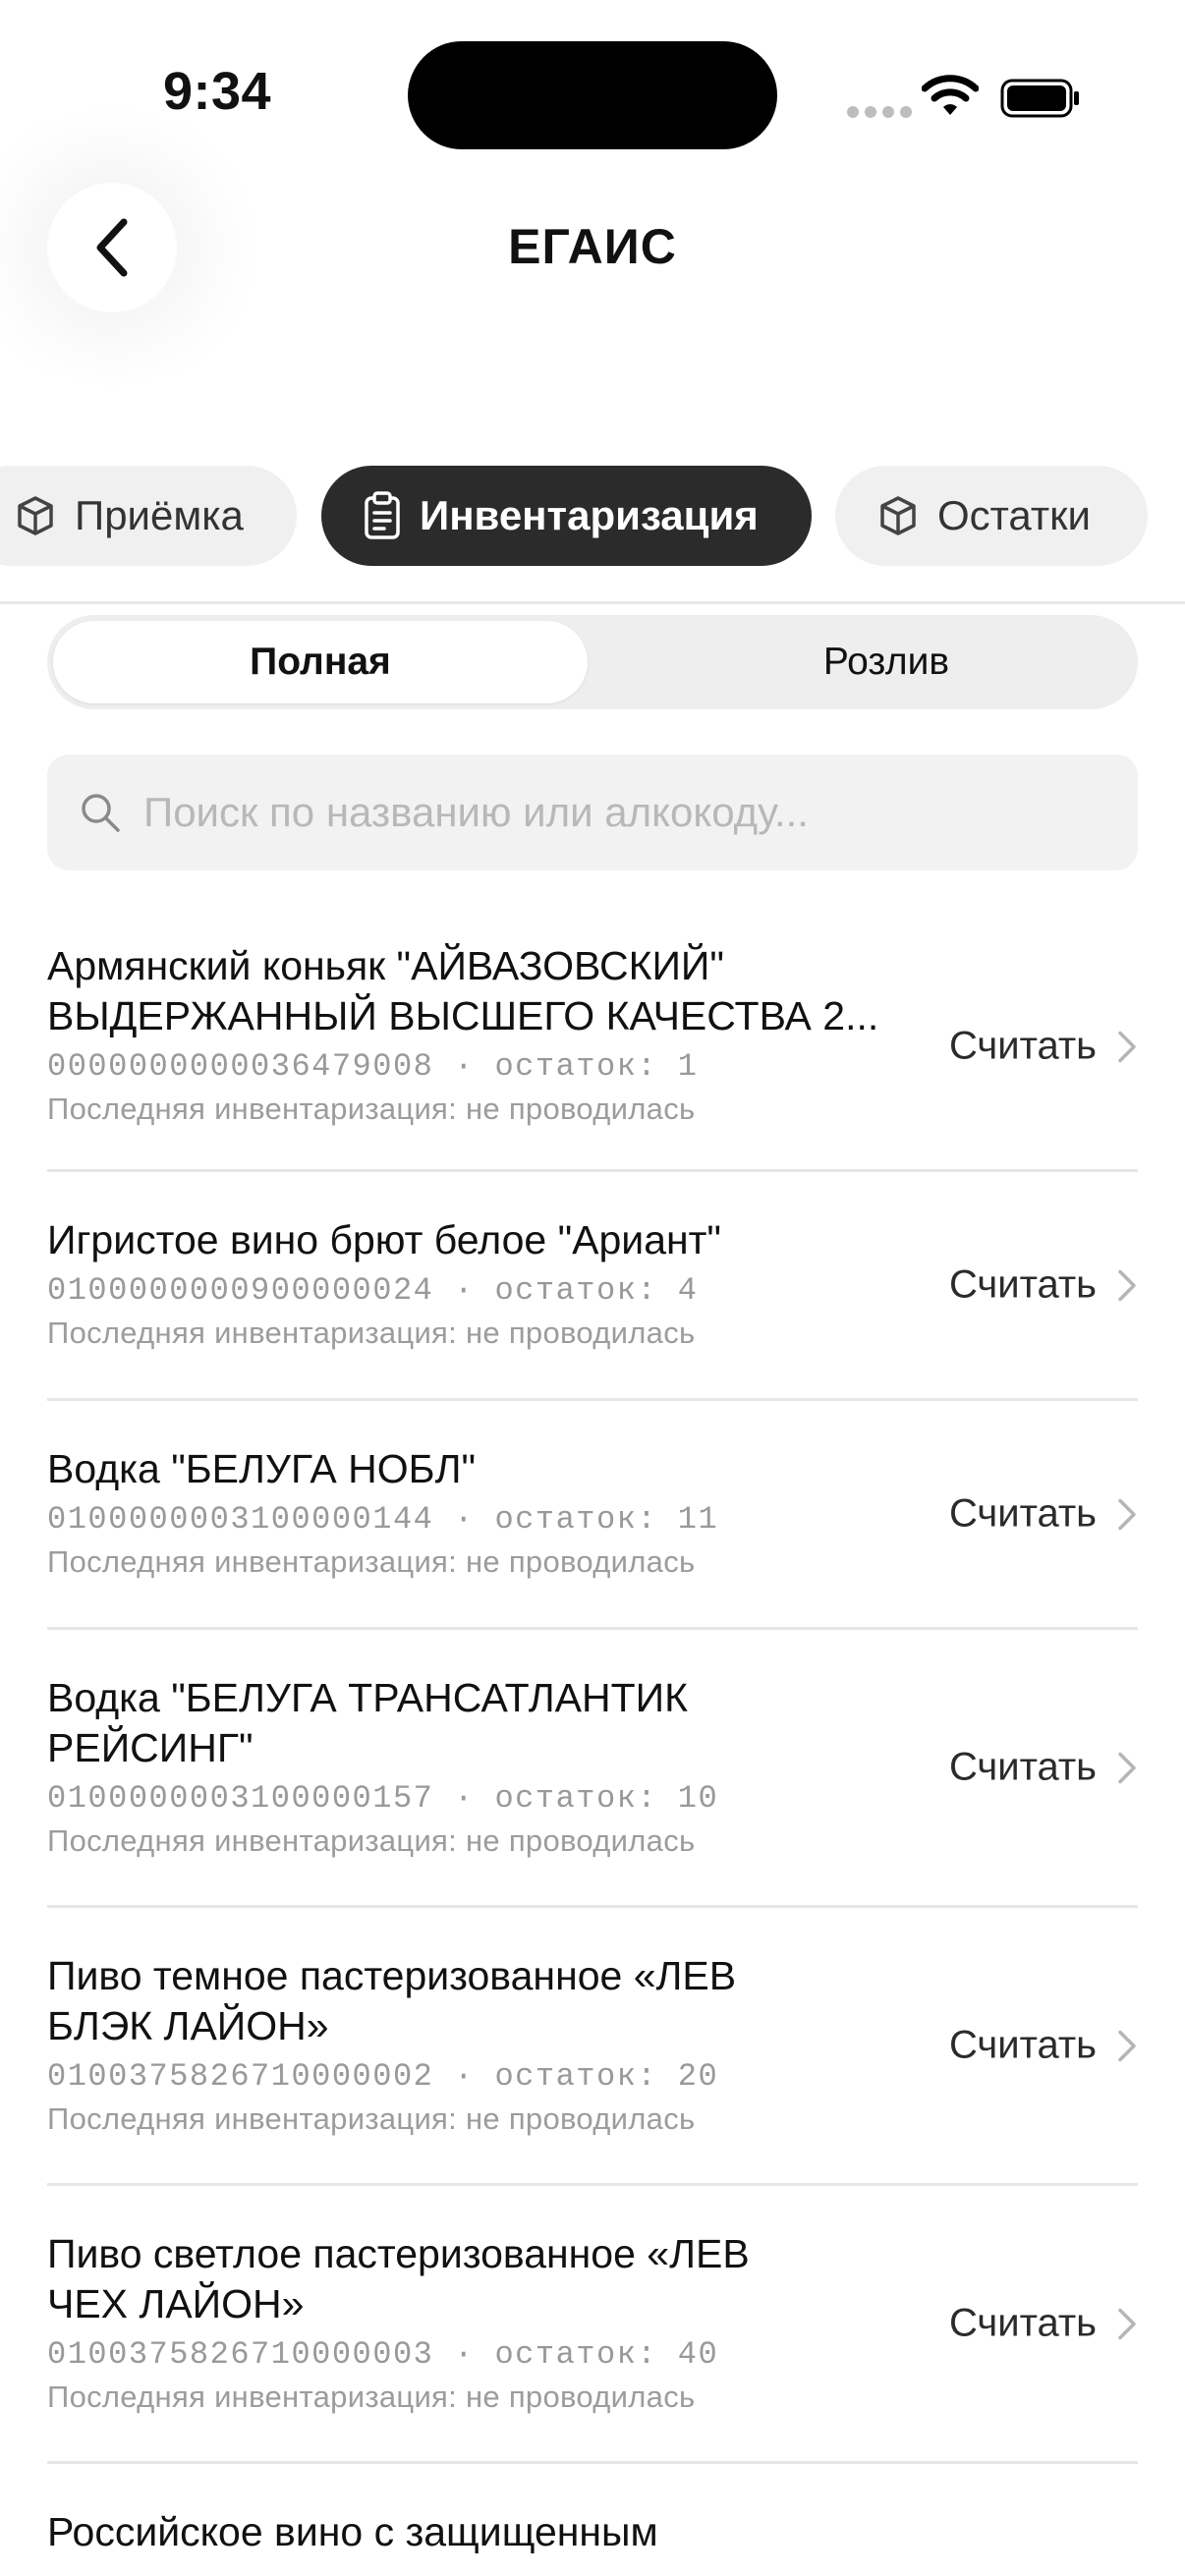  What do you see at coordinates (188, 2025) in the screenshot?
I see `item-name-line2: БЛЭК ЛАЙОН»` at bounding box center [188, 2025].